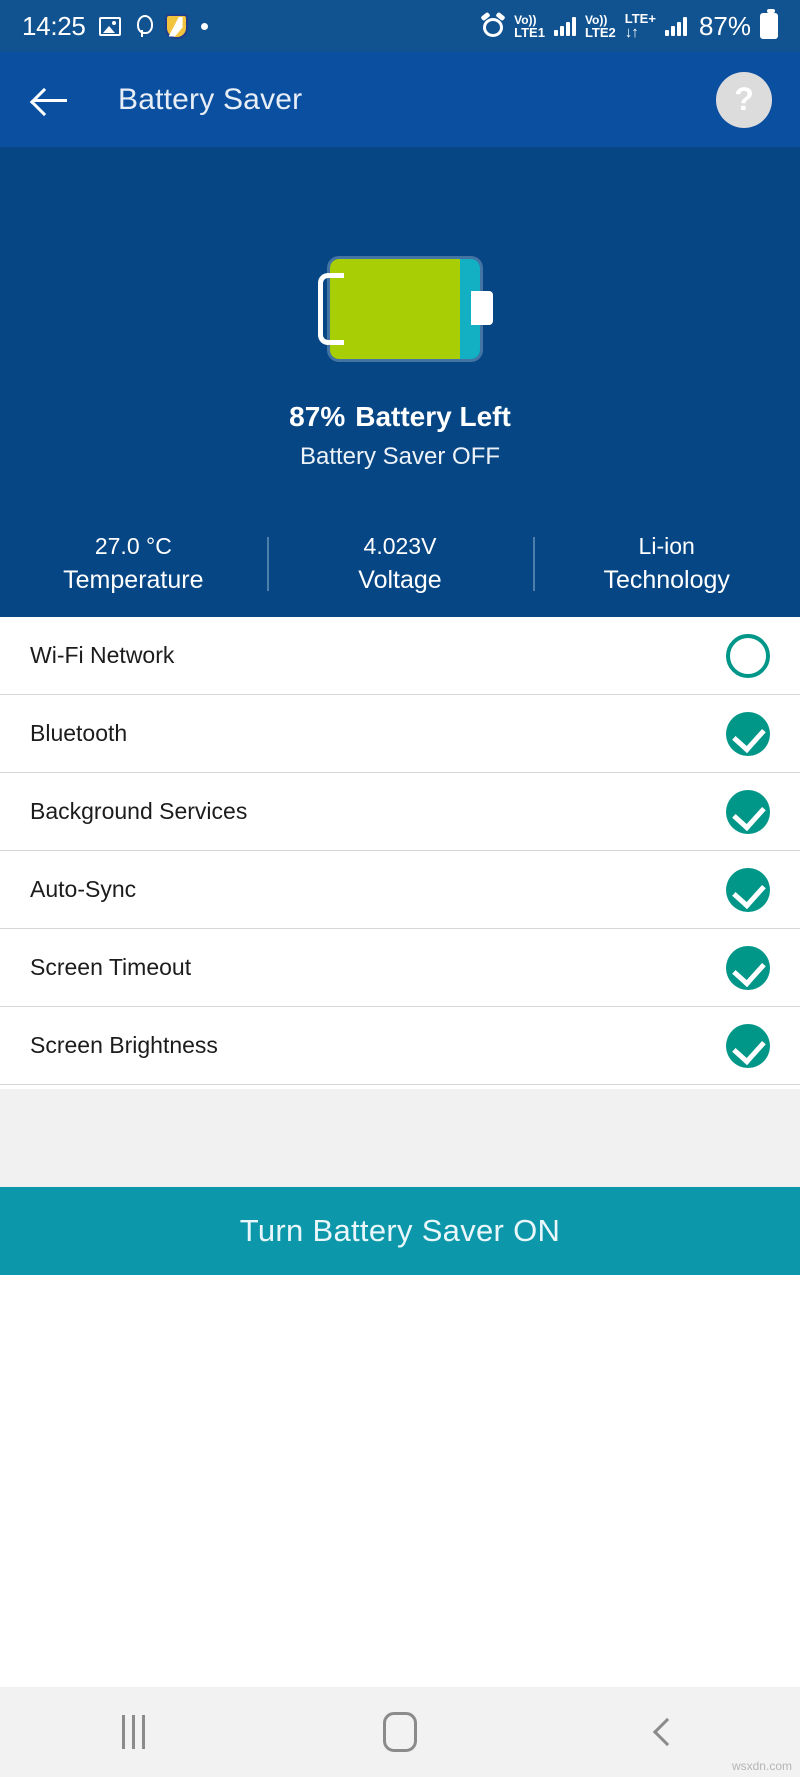 Image resolution: width=800 pixels, height=1777 pixels. Describe the element at coordinates (400, 99) in the screenshot. I see `app-bar: Battery Saver ?` at that location.